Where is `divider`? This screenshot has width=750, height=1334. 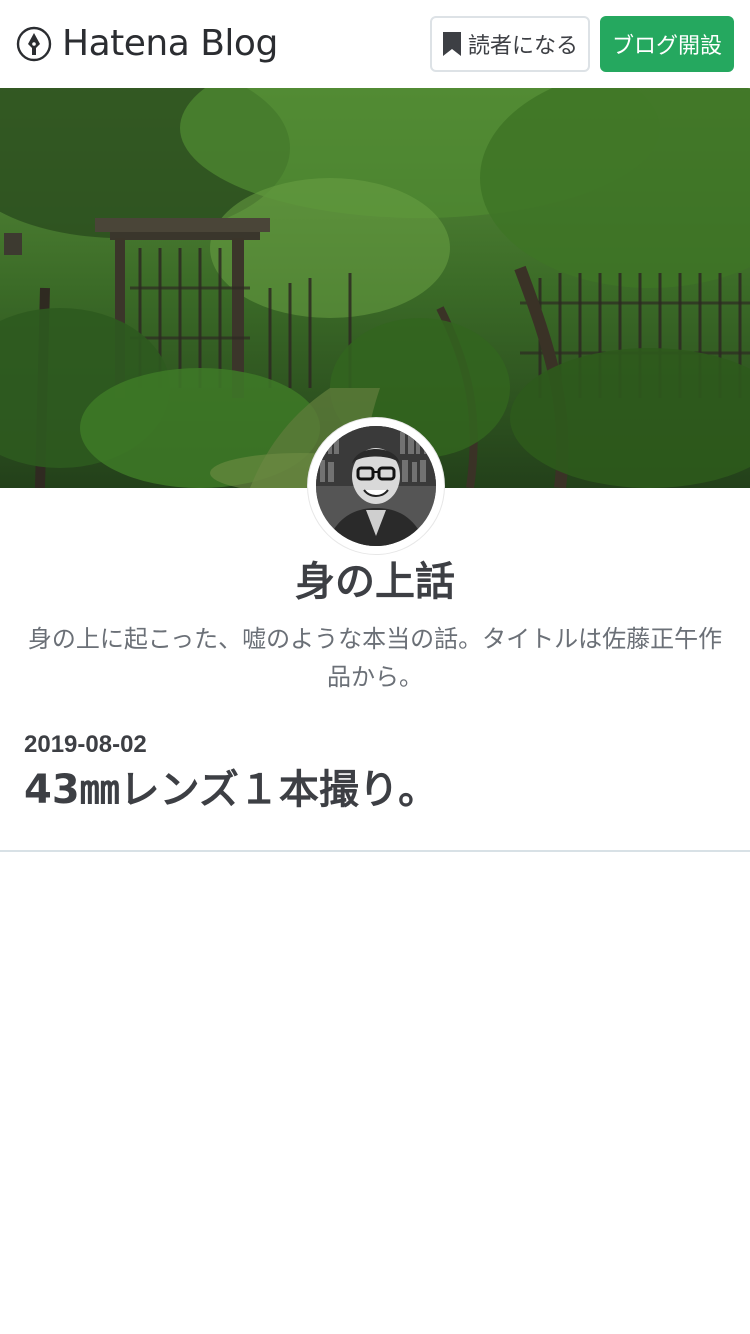
divider is located at coordinates (375, 851).